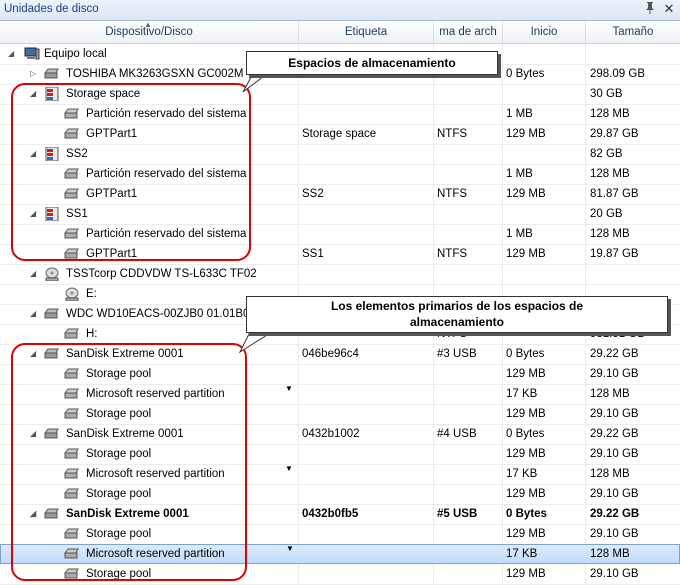  I want to click on panel-title: Unidades de disco, so click(51, 9).